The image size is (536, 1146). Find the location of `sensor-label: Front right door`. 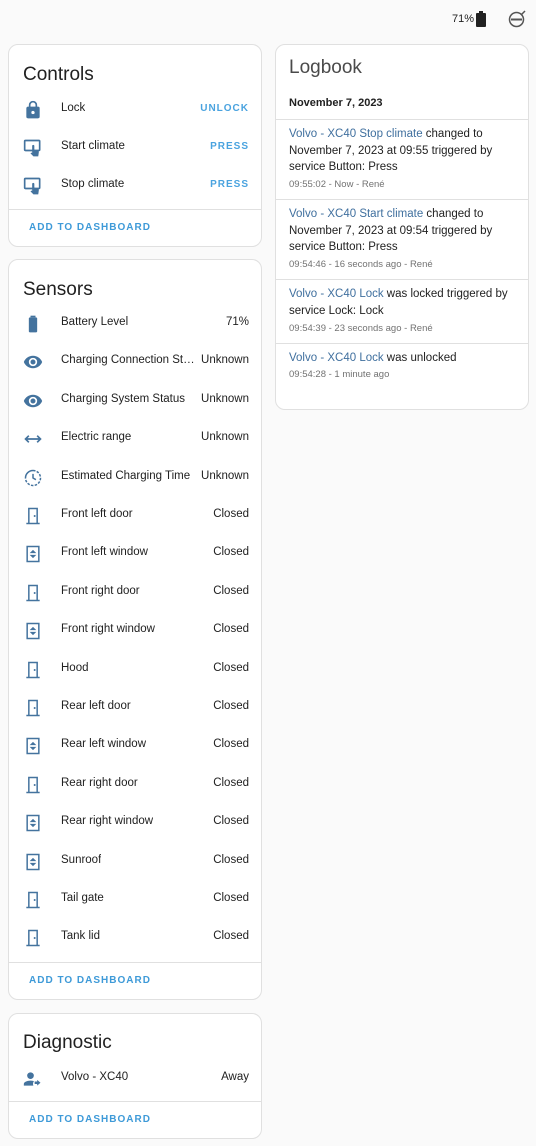

sensor-label: Front right door is located at coordinates (100, 590).